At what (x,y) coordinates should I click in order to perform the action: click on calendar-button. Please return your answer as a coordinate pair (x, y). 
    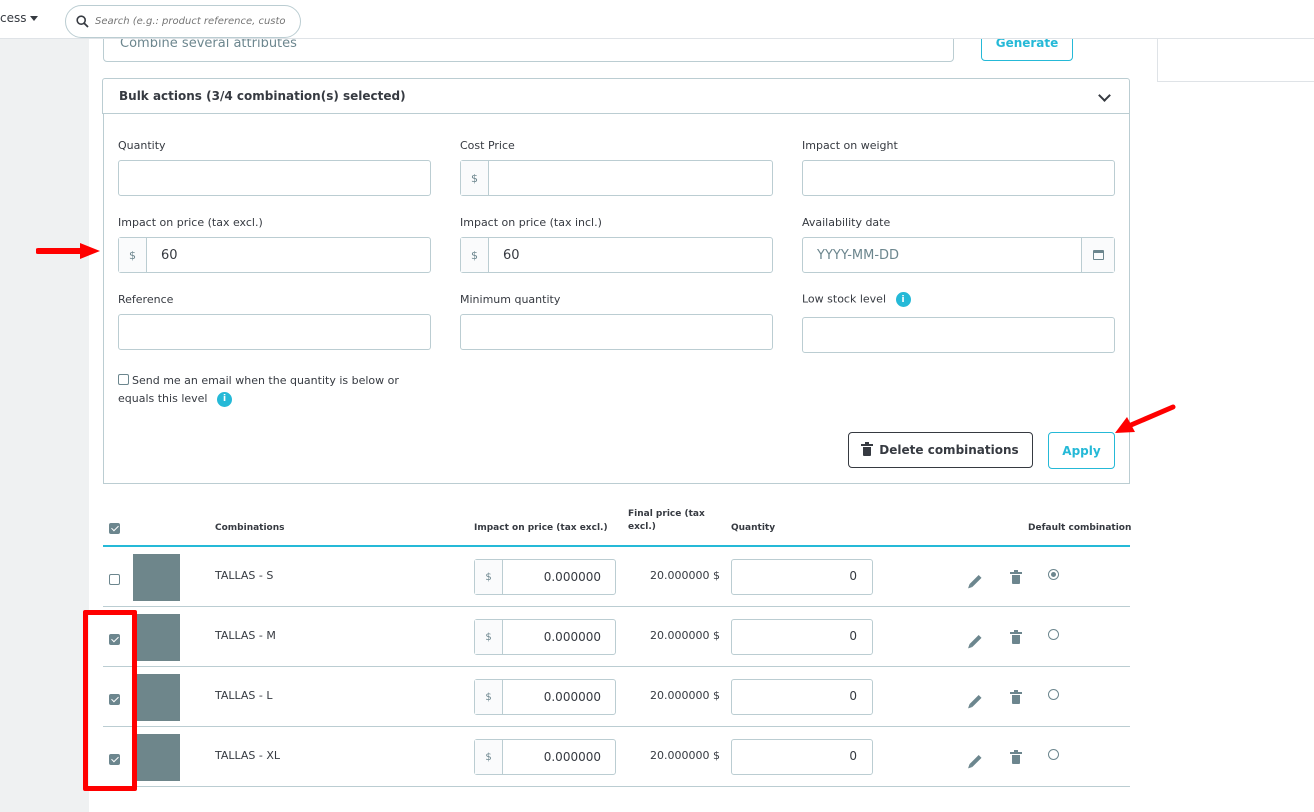
    Looking at the image, I should click on (1097, 255).